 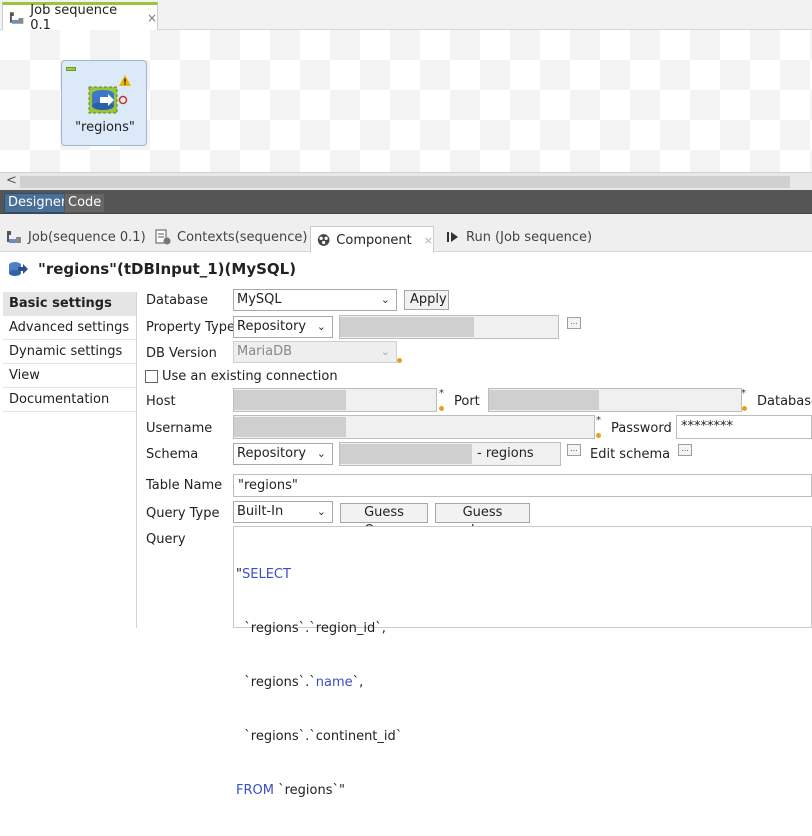 I want to click on node-label: "regions", so click(x=105, y=127).